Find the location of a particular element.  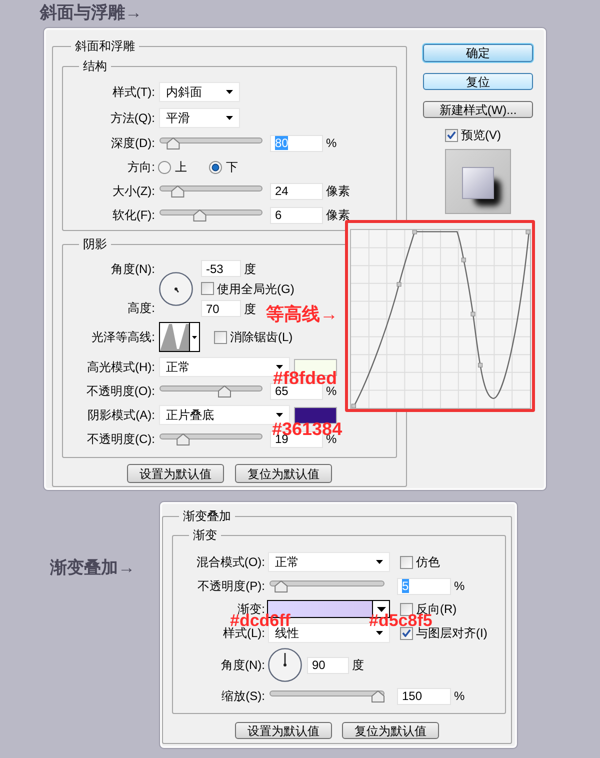

group-title: 渐变 is located at coordinates (205, 535).